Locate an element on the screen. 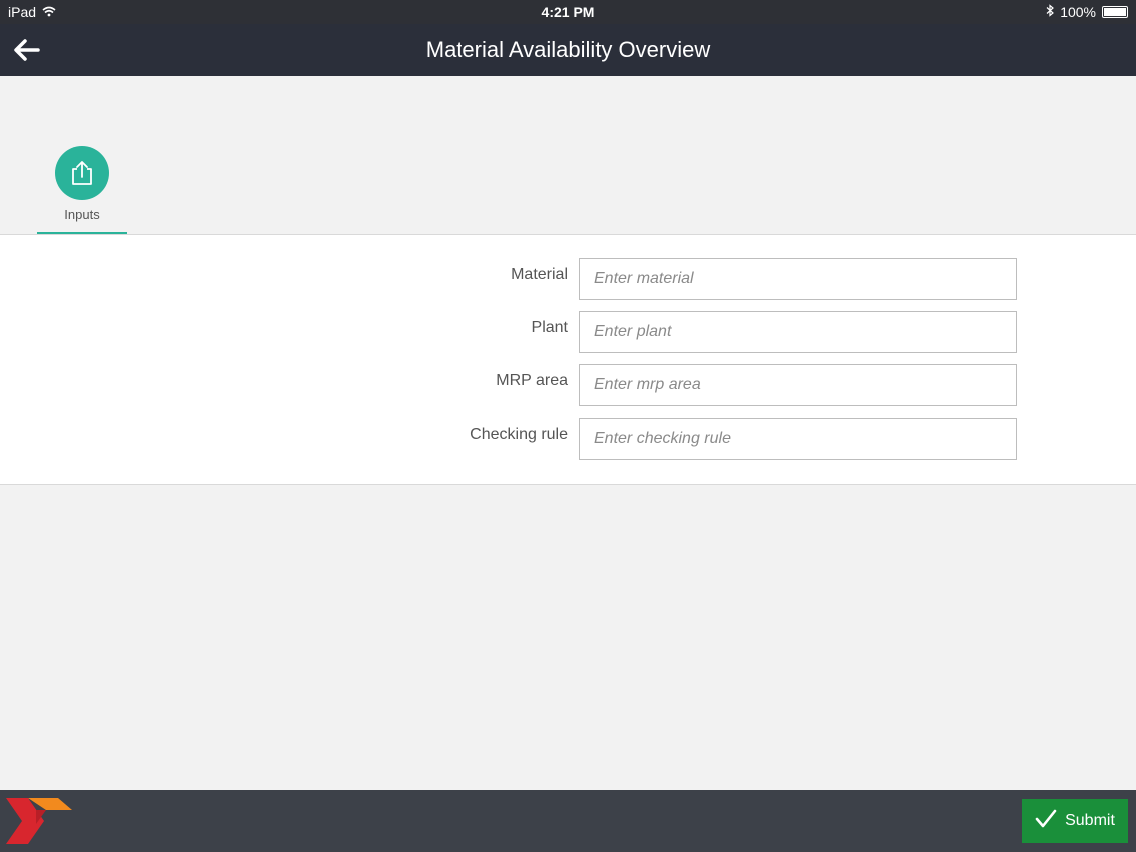 The width and height of the screenshot is (1136, 852). material-label: Material is located at coordinates (539, 274).